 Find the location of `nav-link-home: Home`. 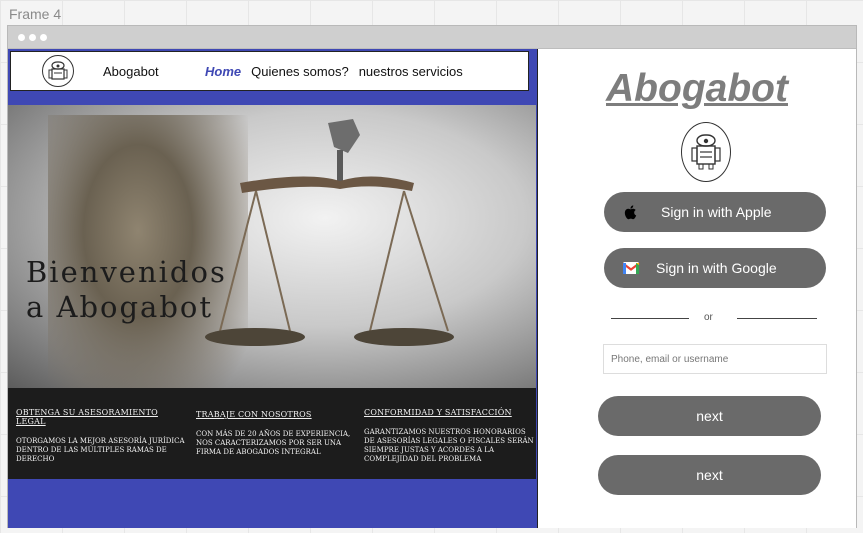

nav-link-home: Home is located at coordinates (223, 71).